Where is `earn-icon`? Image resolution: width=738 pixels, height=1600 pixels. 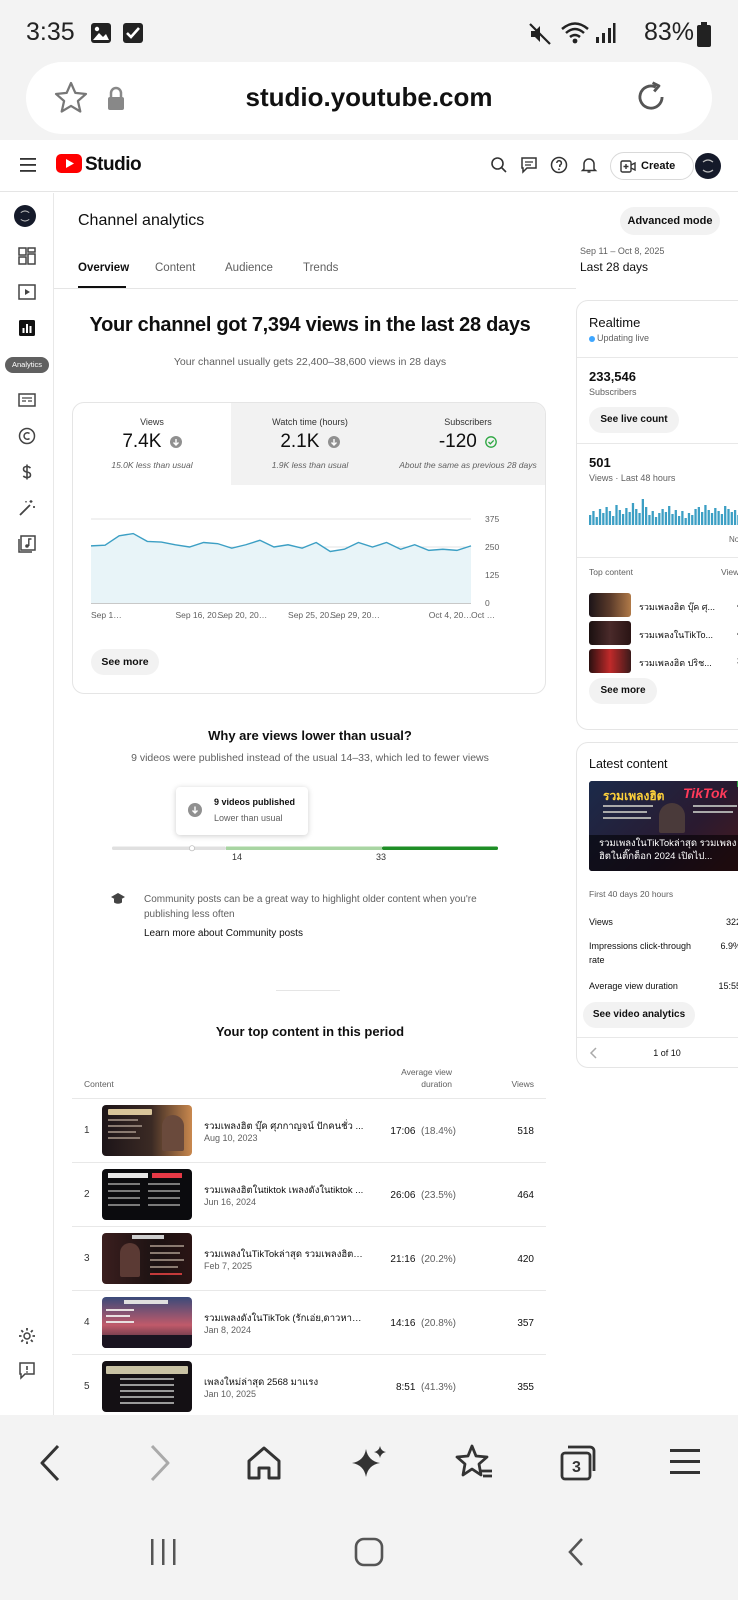 earn-icon is located at coordinates (27, 472).